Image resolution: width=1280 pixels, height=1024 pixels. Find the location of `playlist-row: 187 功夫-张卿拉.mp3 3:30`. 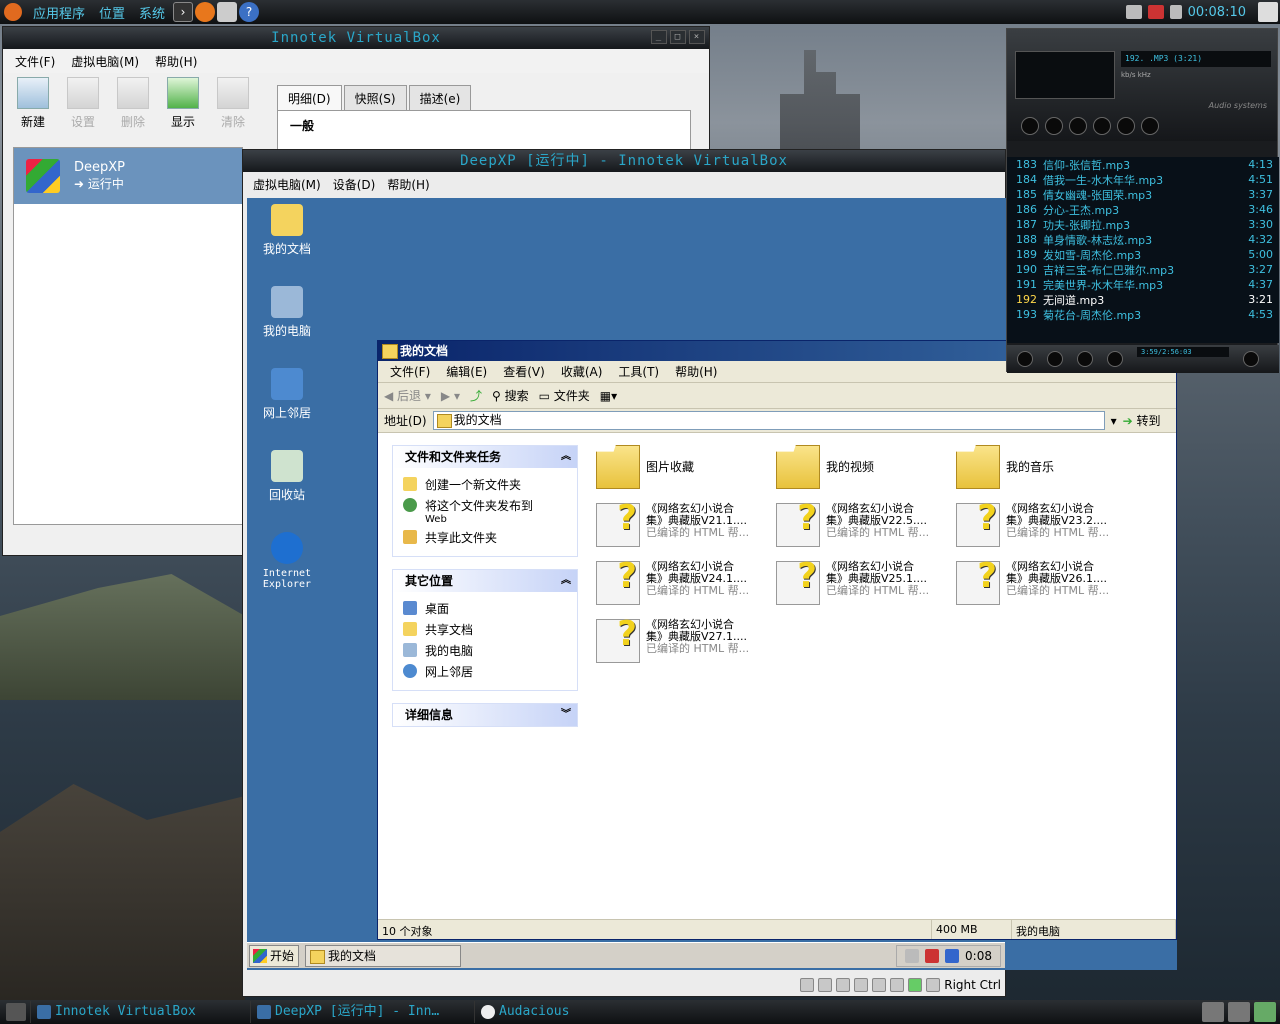

playlist-row: 187 功夫-张卿拉.mp3 3:30 is located at coordinates (1143, 224).